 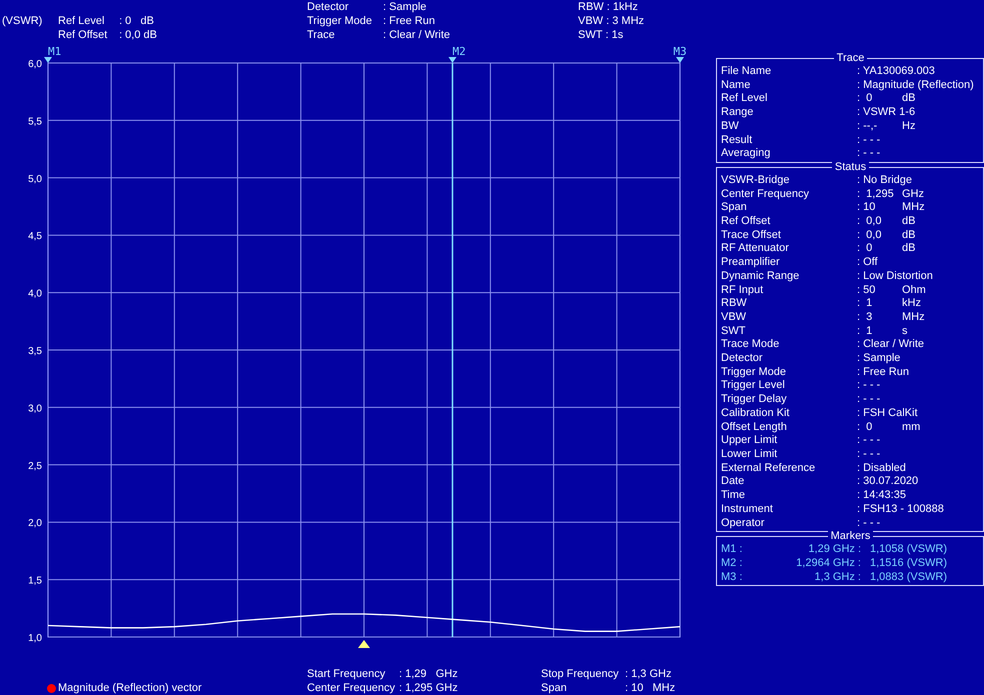 What do you see at coordinates (754, 373) in the screenshot?
I see `field-label: Trigger Mode` at bounding box center [754, 373].